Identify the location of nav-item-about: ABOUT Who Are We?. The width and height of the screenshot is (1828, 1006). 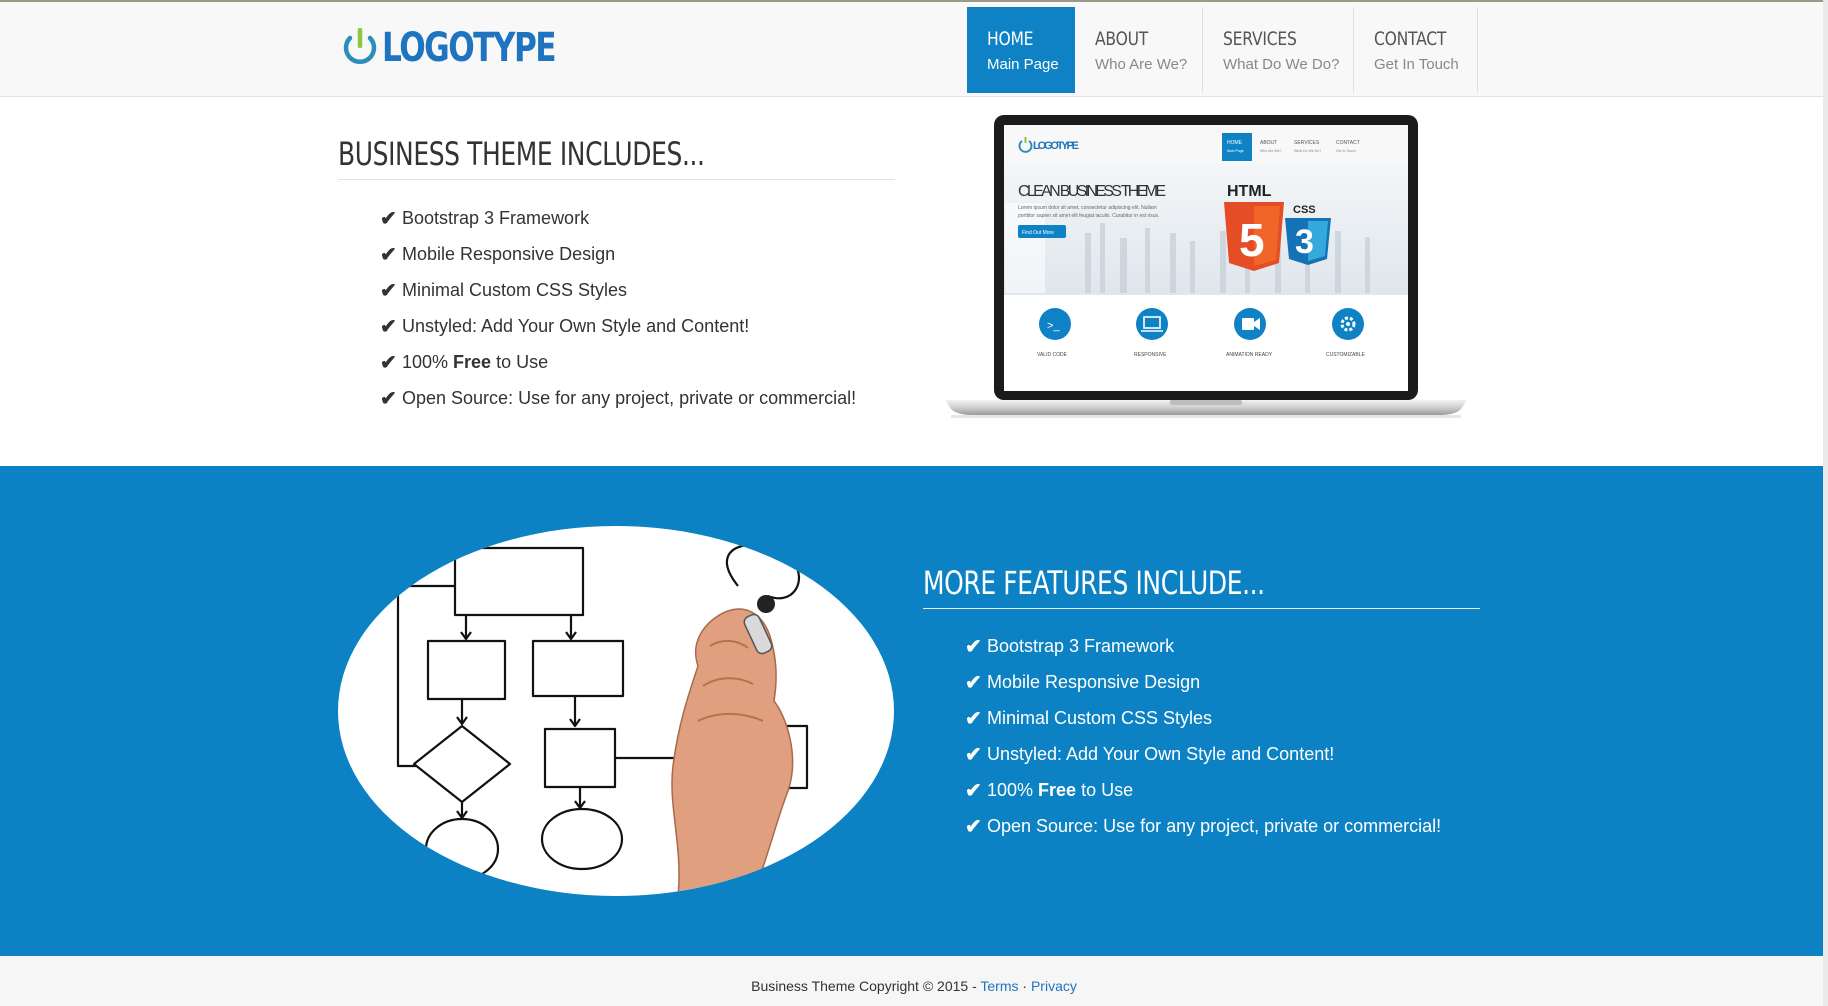
(1139, 50).